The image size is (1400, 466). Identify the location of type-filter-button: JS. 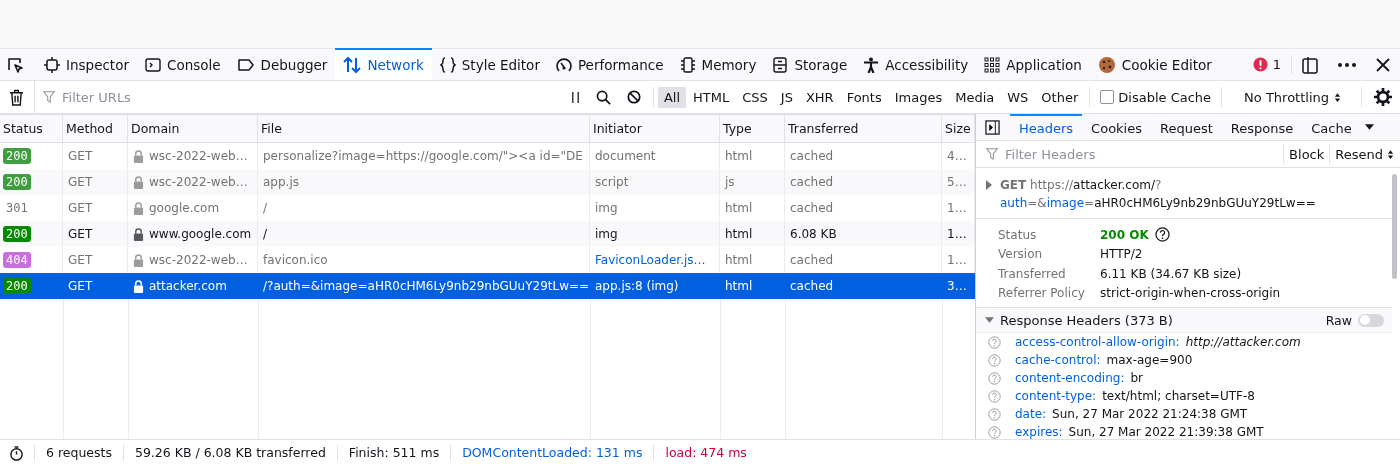
(786, 97).